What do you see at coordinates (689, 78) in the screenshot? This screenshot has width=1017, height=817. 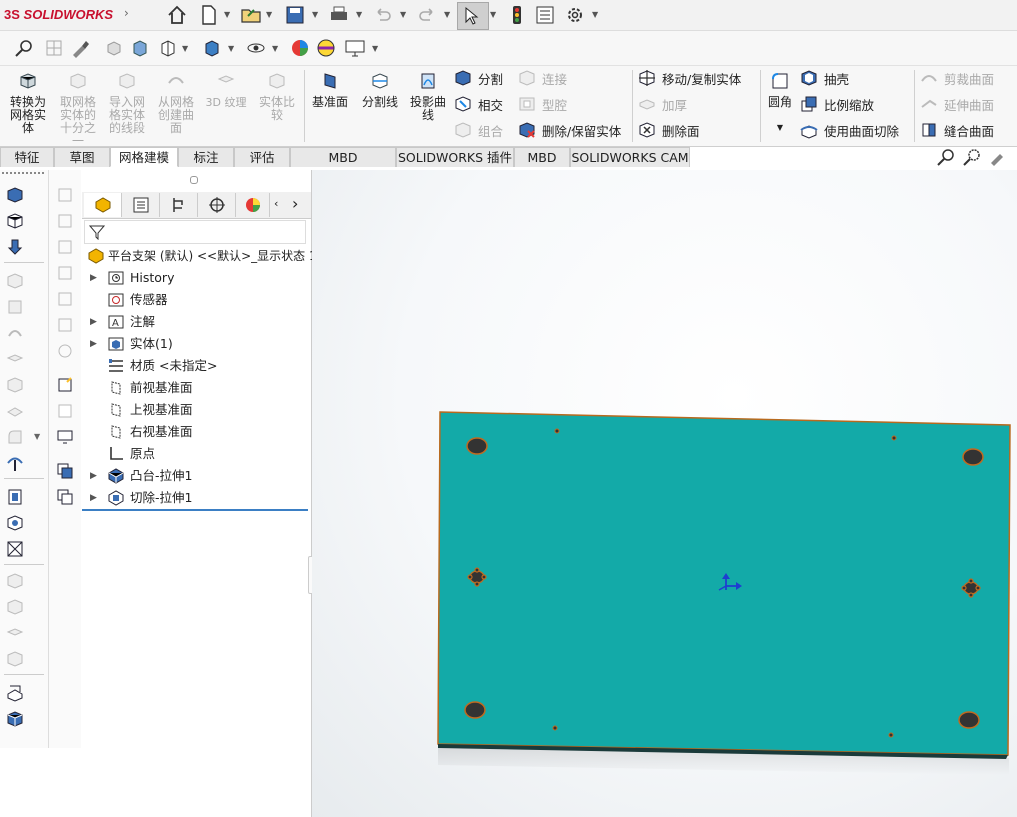 I see `move-copy-body-button: 移动/复制实体` at bounding box center [689, 78].